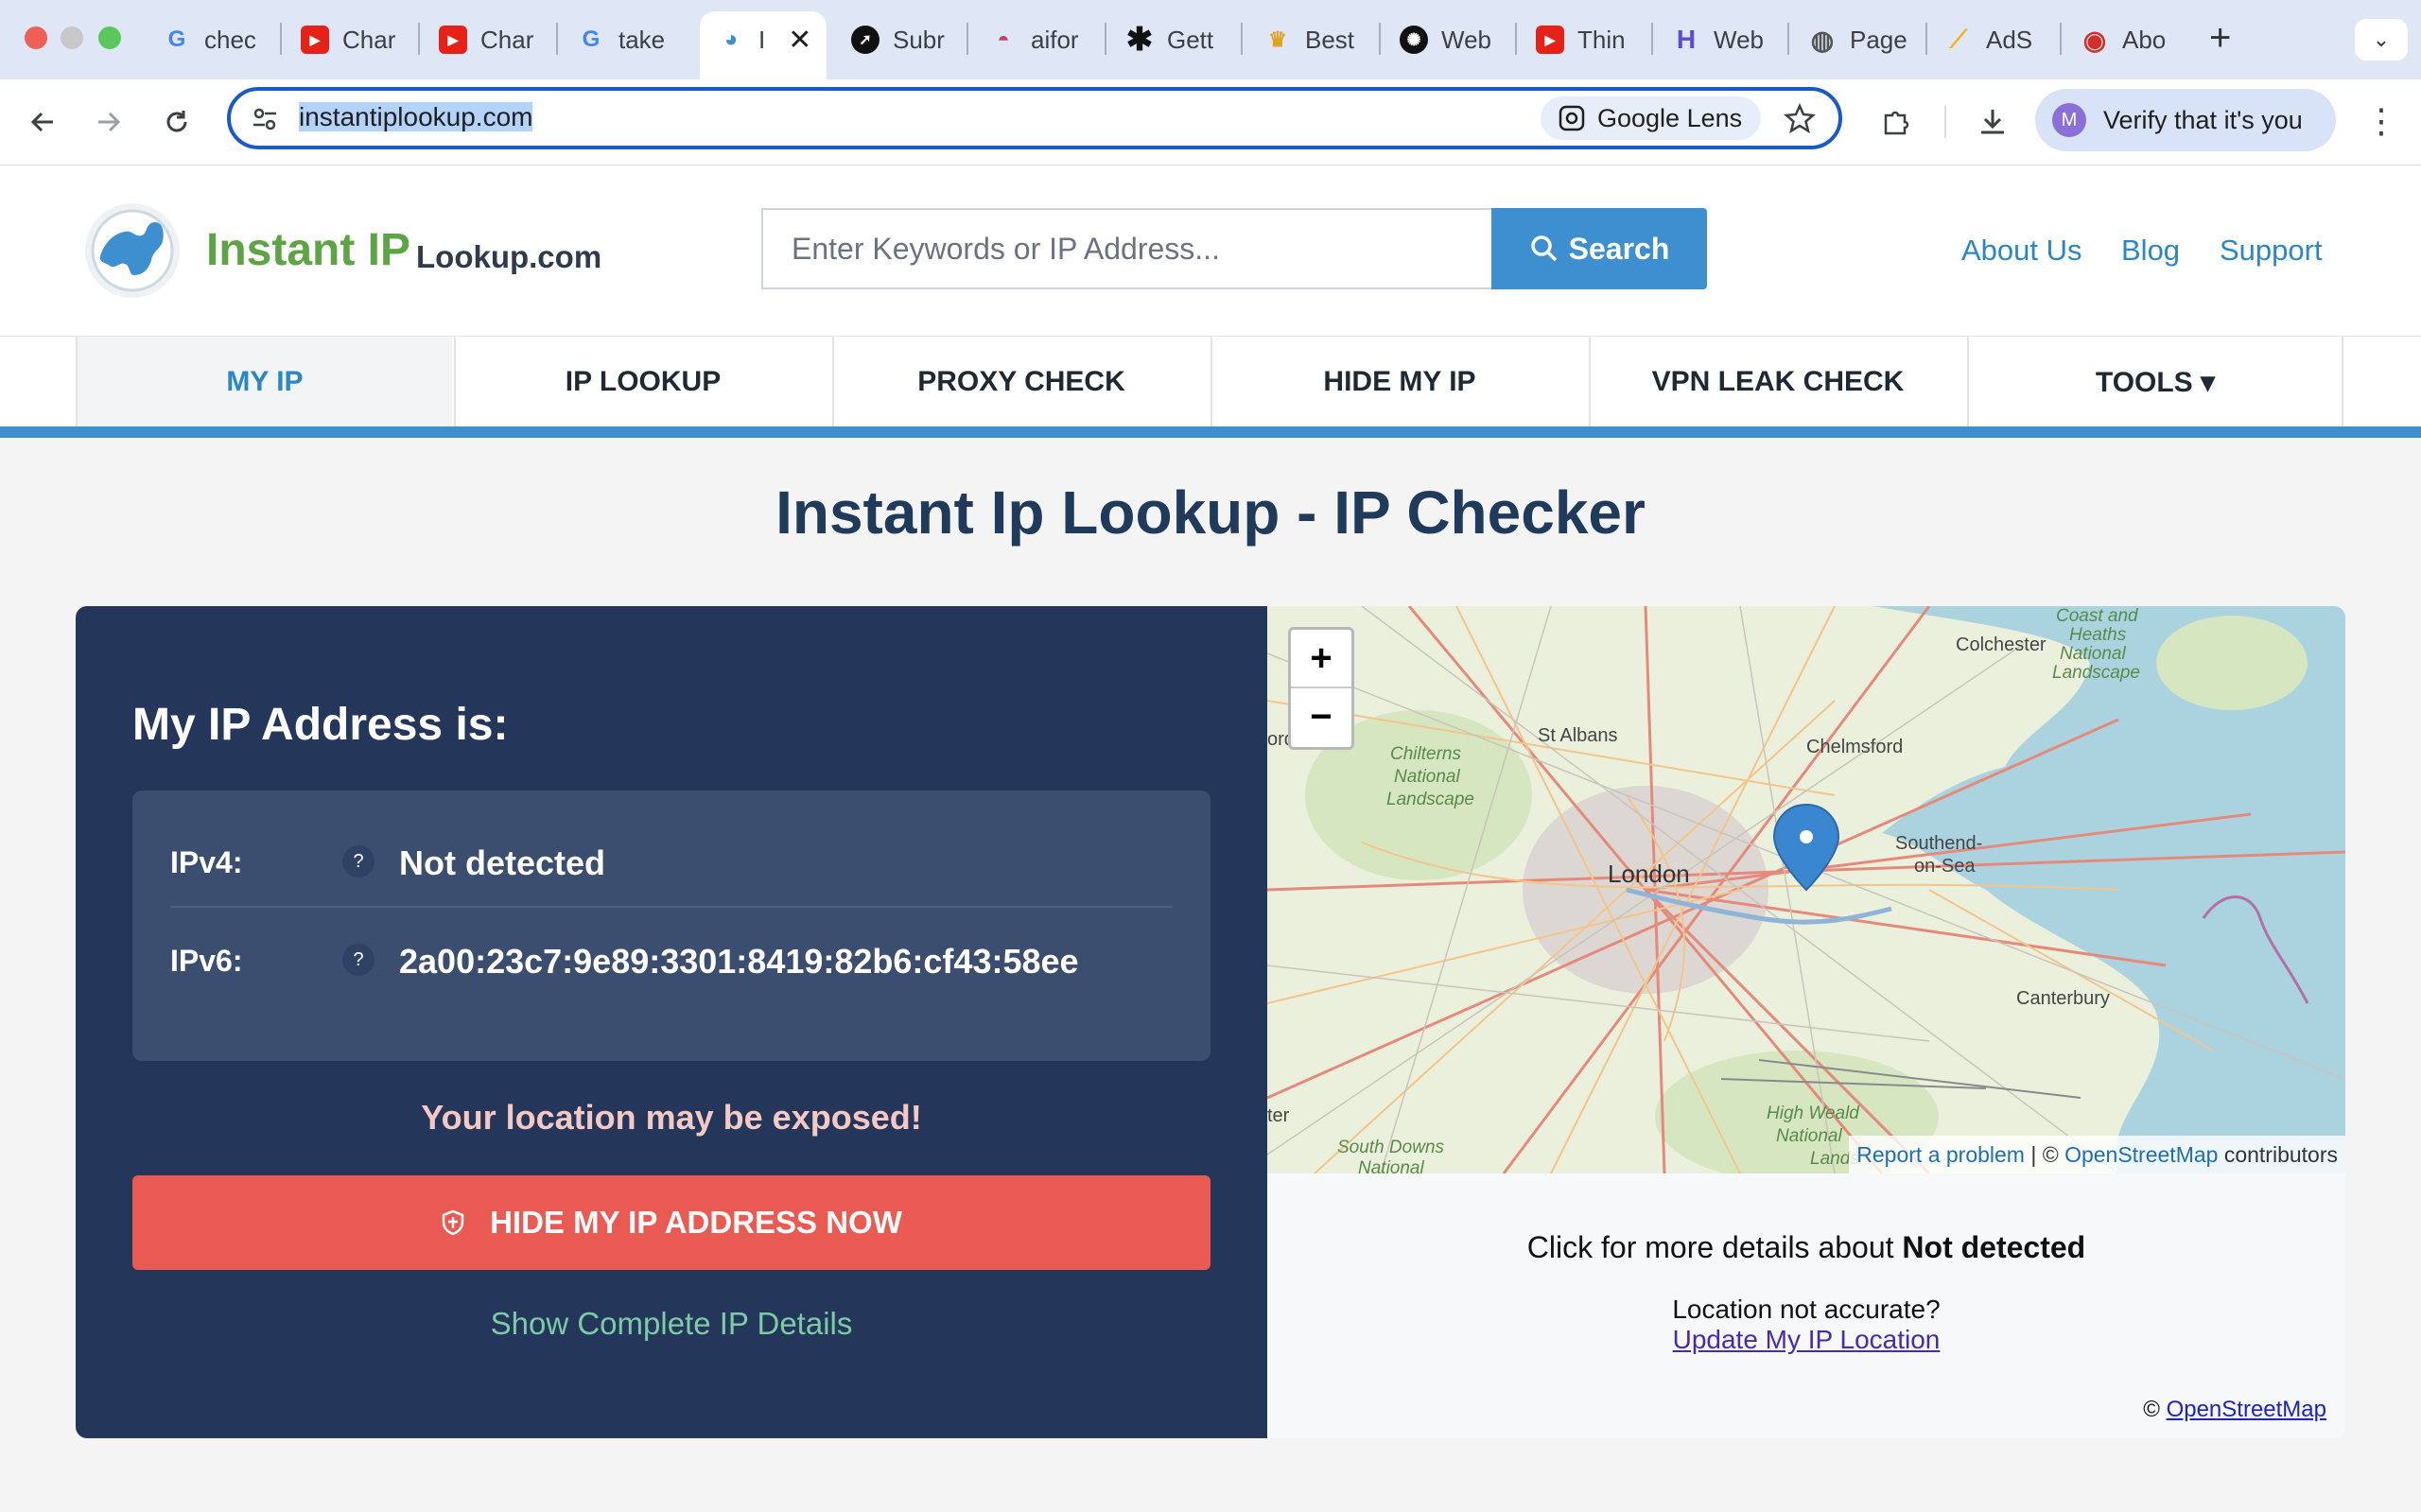 This screenshot has height=1512, width=2421. Describe the element at coordinates (2220, 38) in the screenshot. I see `new-tab-icon: +` at that location.